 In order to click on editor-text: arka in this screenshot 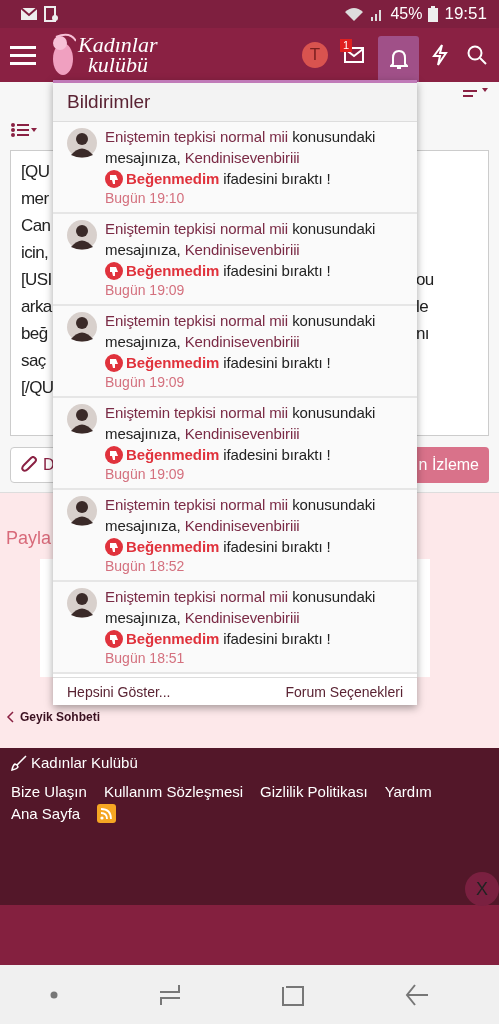, I will do `click(36, 306)`.